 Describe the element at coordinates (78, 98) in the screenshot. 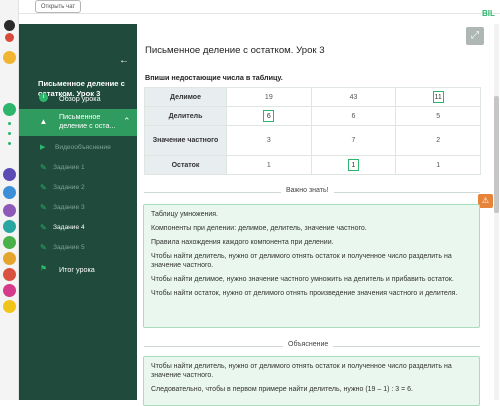

I see `sidebar-item-overview: i Обзор урока` at that location.